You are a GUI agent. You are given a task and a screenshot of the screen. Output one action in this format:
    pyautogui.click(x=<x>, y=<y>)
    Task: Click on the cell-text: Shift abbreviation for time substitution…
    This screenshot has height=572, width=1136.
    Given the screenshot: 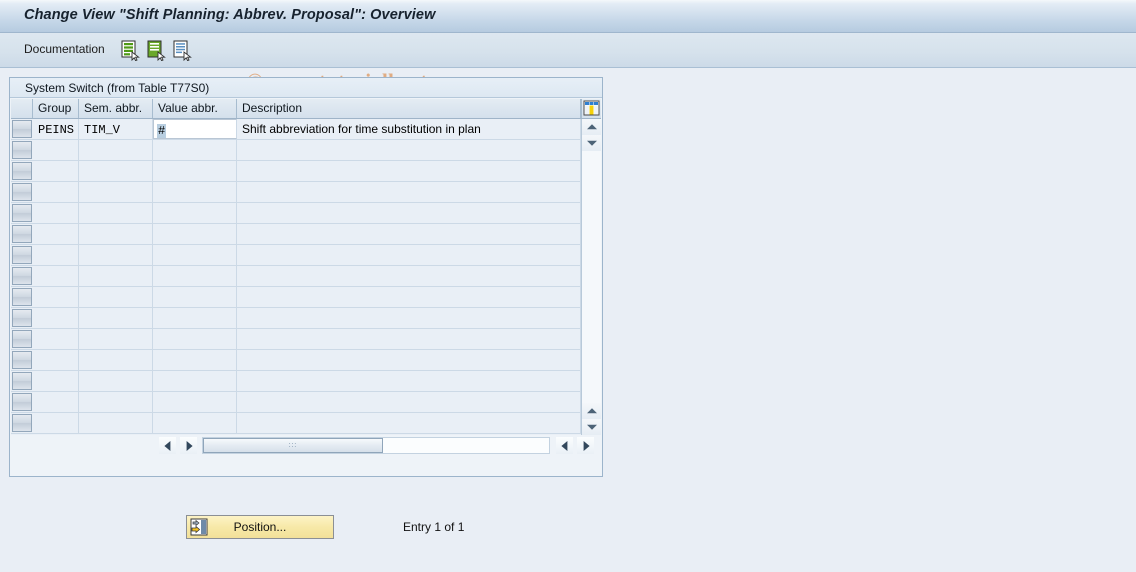 What is the action you would take?
    pyautogui.click(x=361, y=129)
    